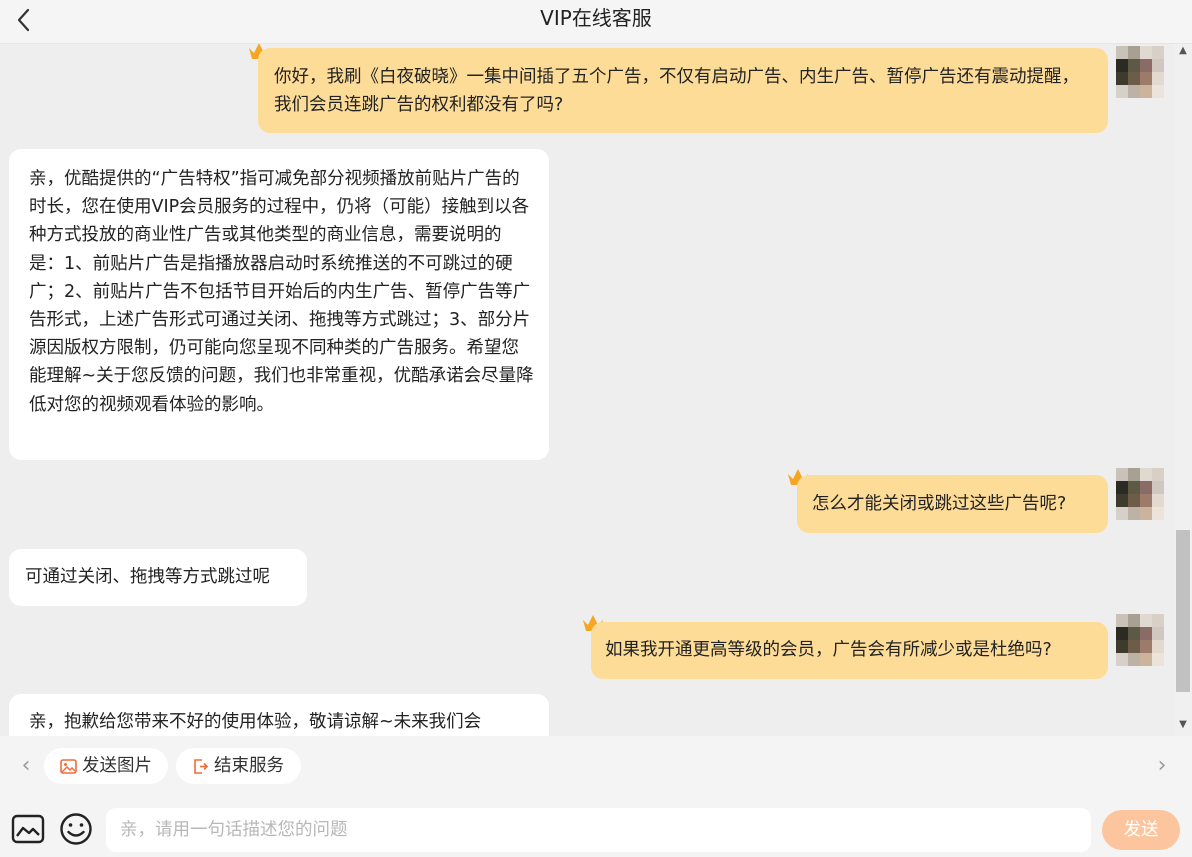  What do you see at coordinates (1183, 51) in the screenshot?
I see `scroll-up-arrow: ▲` at bounding box center [1183, 51].